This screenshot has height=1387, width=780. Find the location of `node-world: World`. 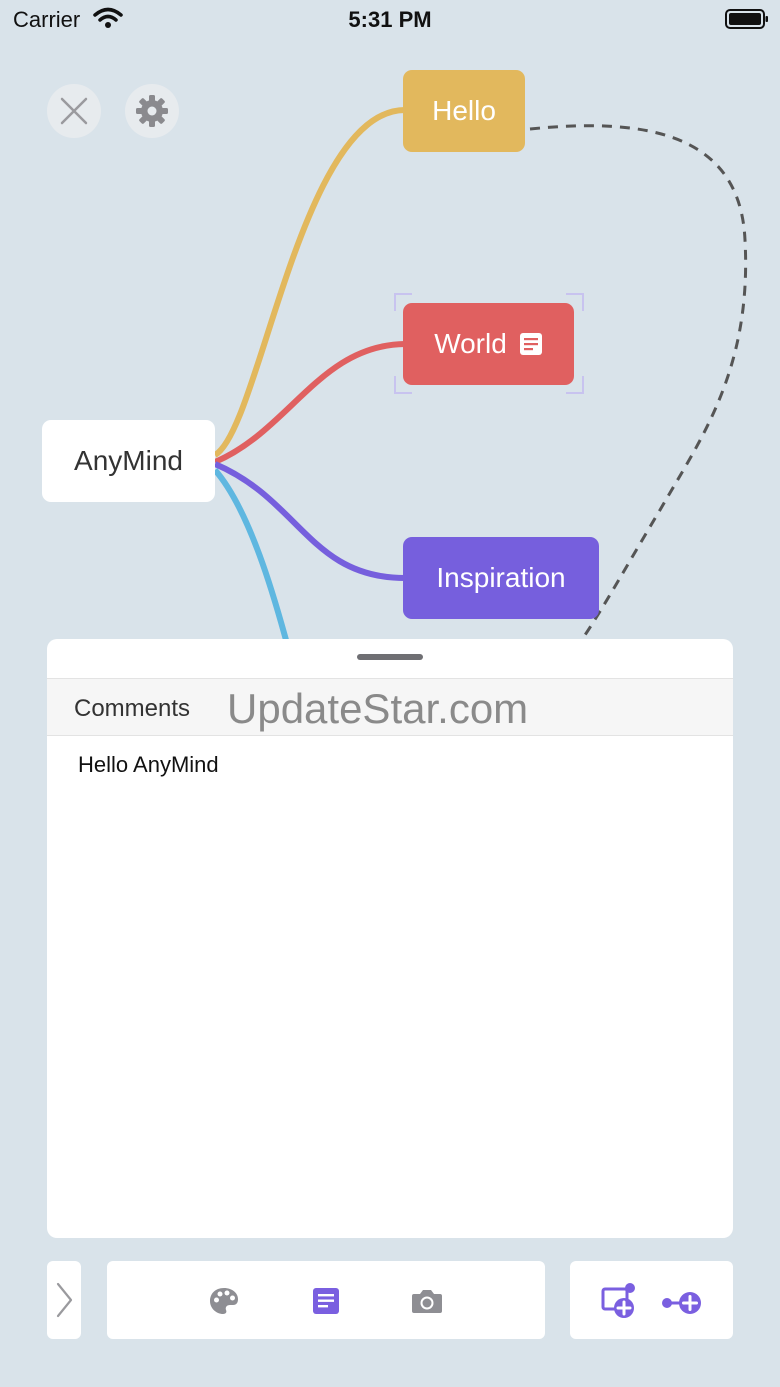

node-world: World is located at coordinates (488, 344).